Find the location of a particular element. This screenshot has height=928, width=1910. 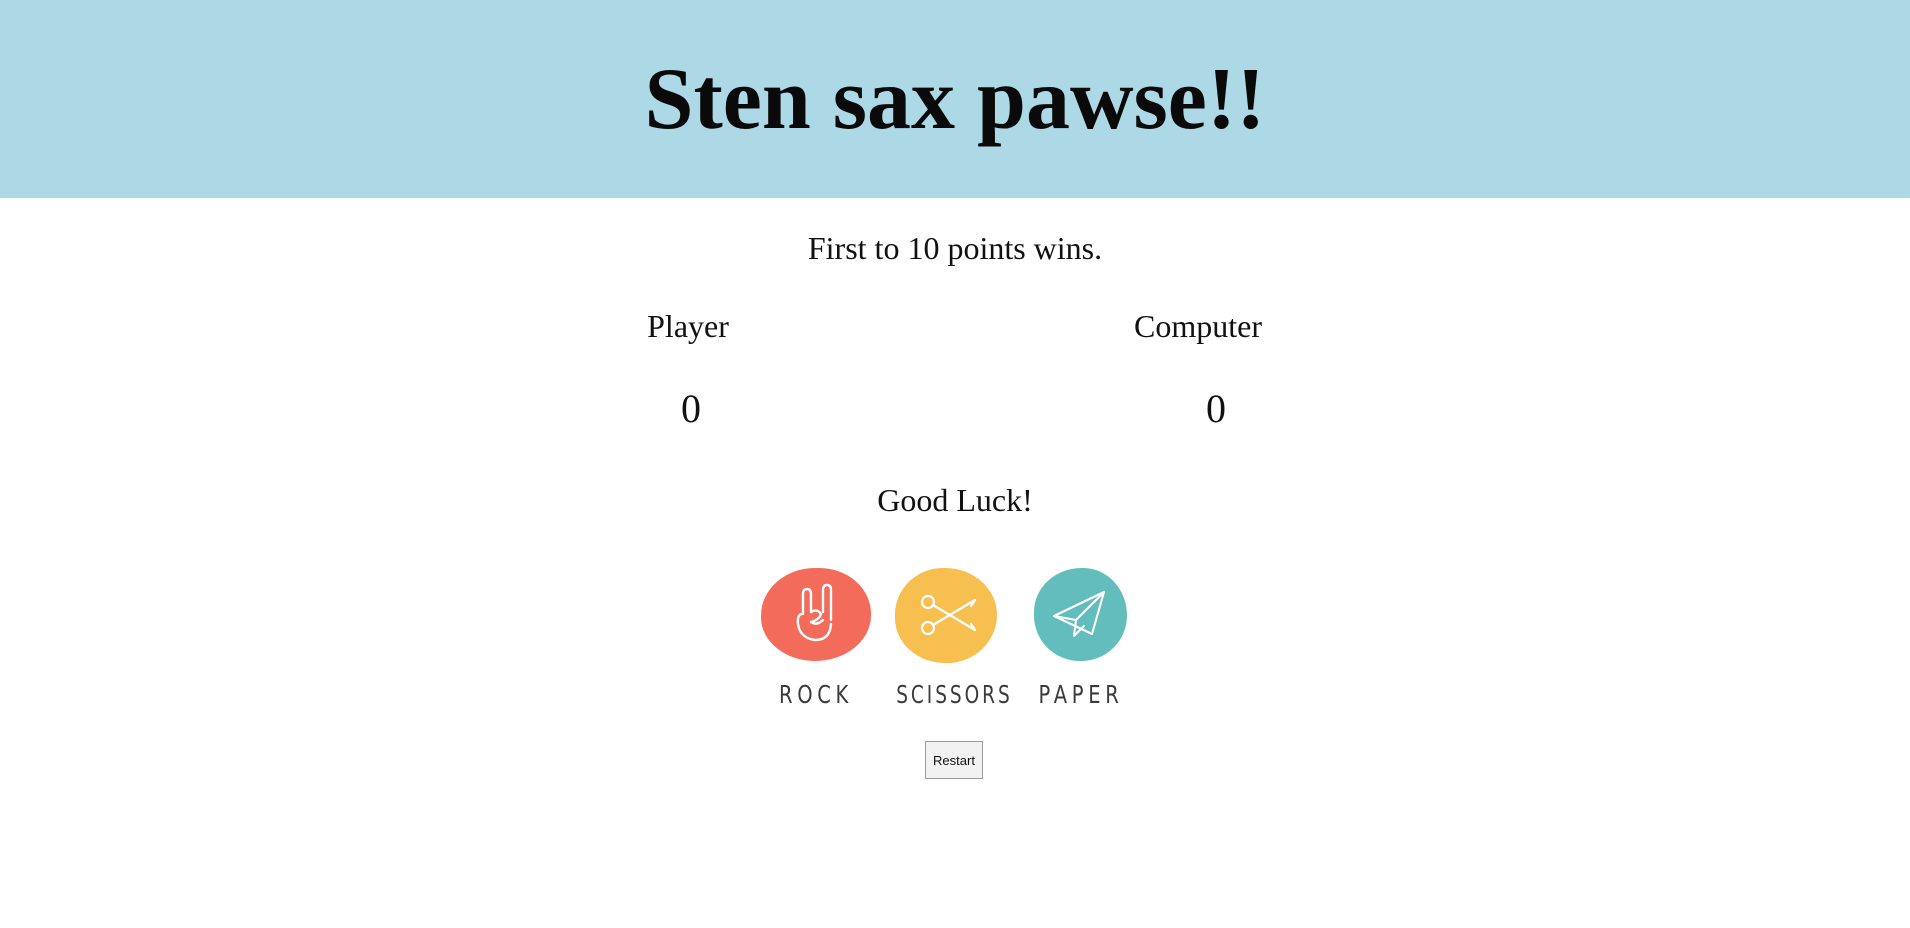

page-title: Sten sax pawse!! is located at coordinates (955, 99).